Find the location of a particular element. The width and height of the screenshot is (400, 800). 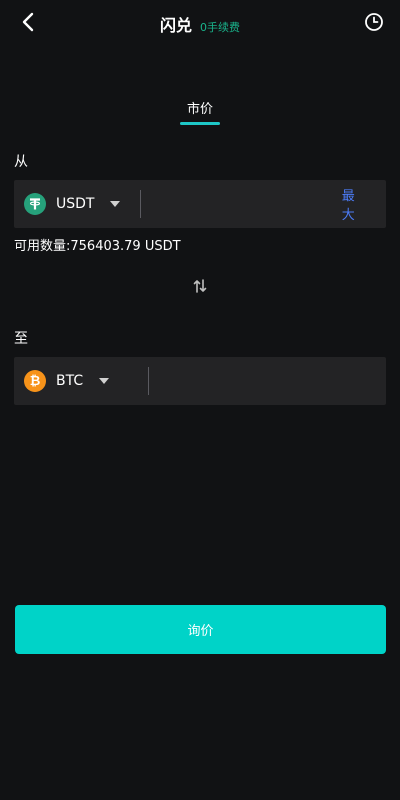

header-bar: 闪兑 0手续费 is located at coordinates (200, 23).